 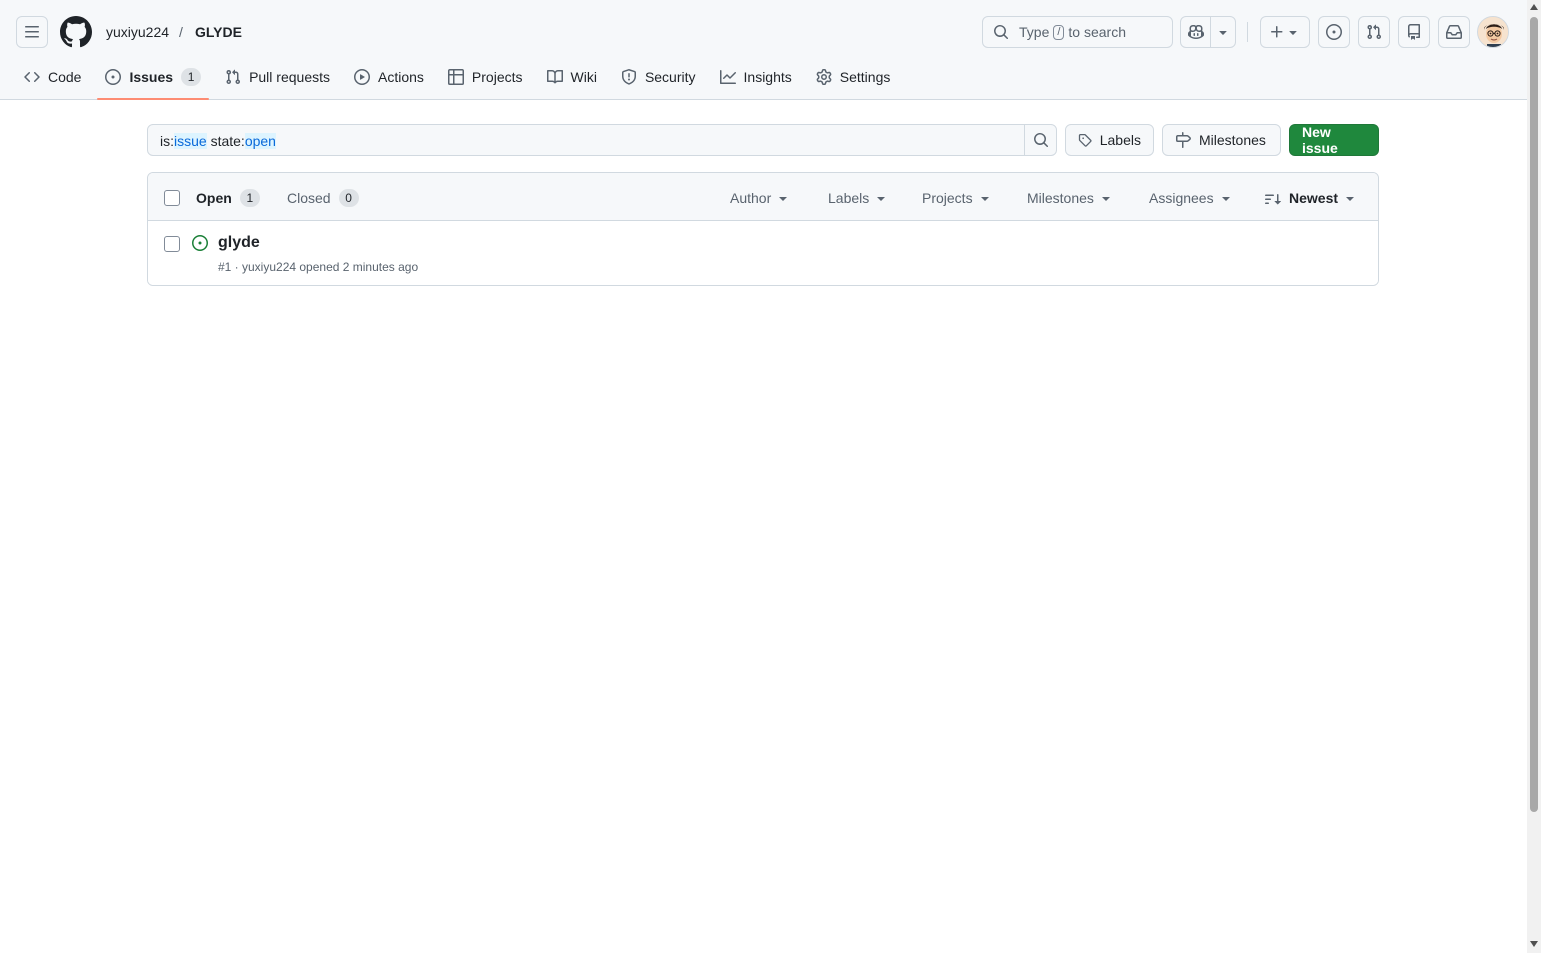 I want to click on header-separator, so click(x=1247, y=32).